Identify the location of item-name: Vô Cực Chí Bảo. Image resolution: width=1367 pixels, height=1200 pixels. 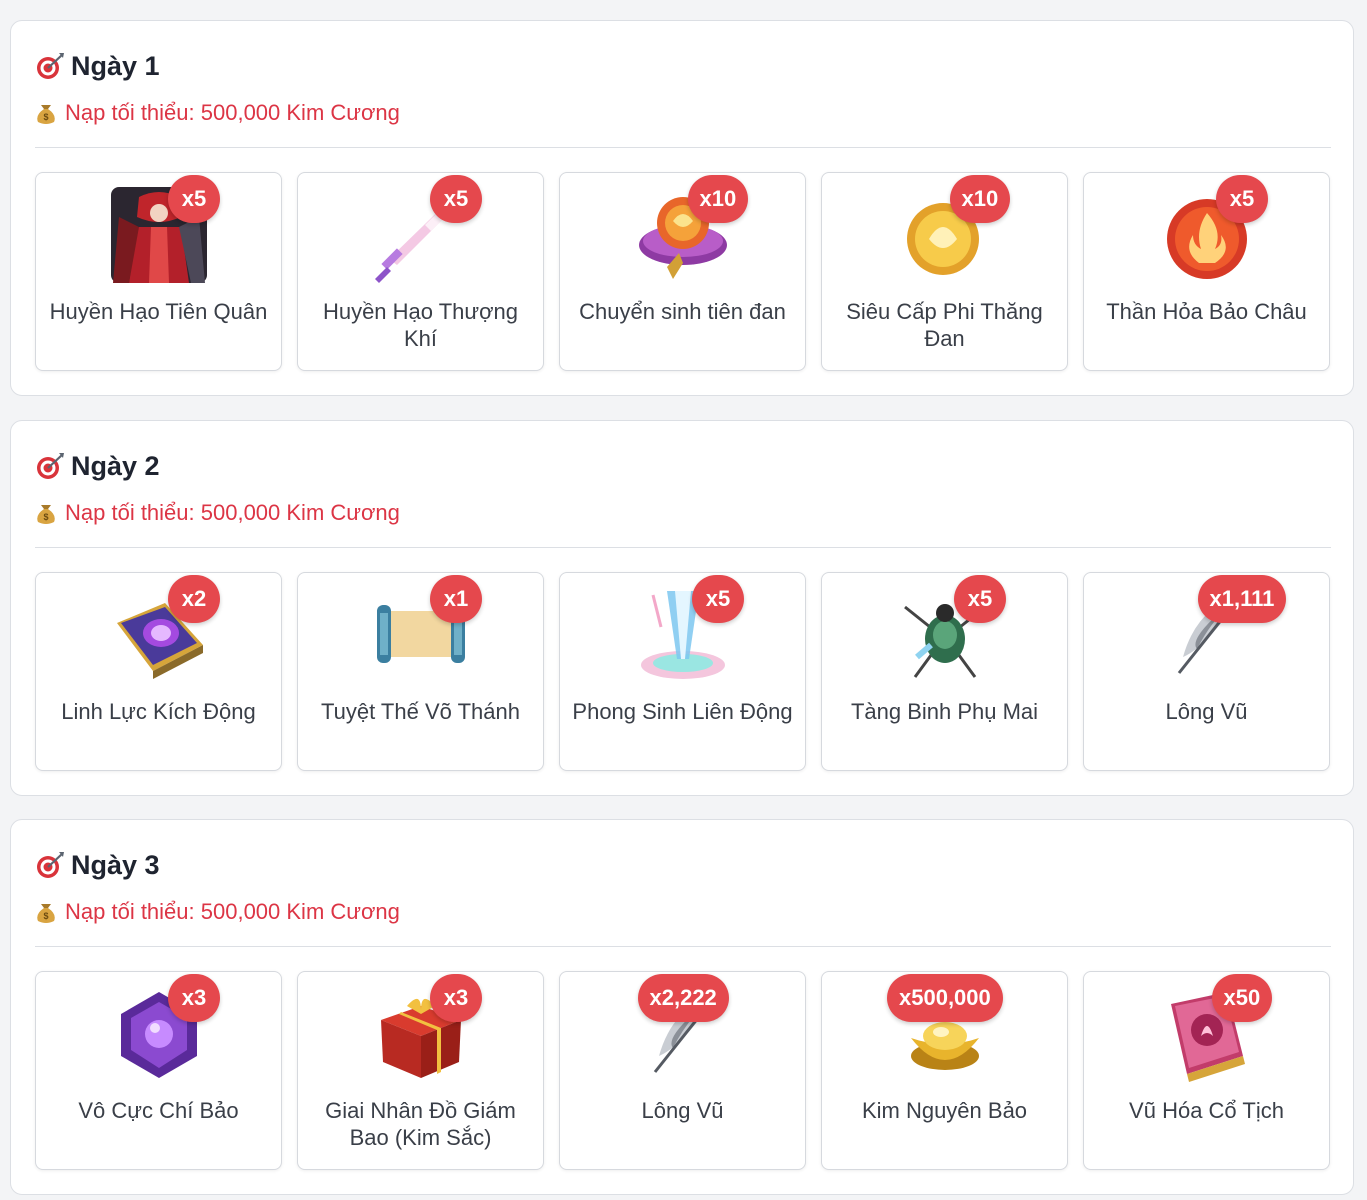
(158, 1110).